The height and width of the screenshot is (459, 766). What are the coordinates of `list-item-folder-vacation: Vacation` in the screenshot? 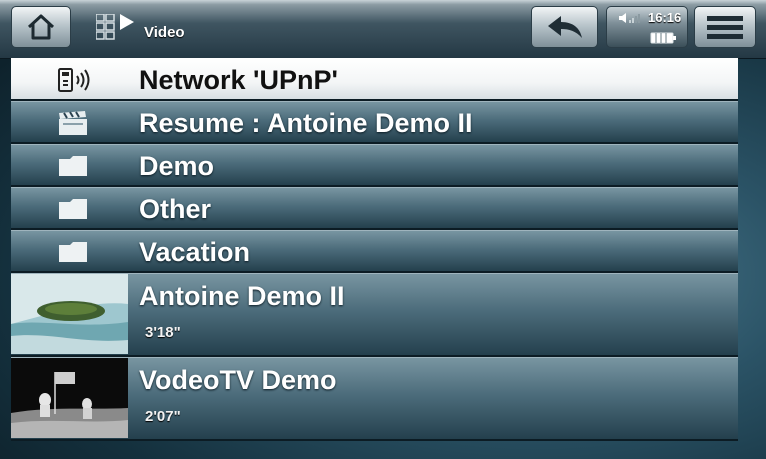 It's located at (374, 251).